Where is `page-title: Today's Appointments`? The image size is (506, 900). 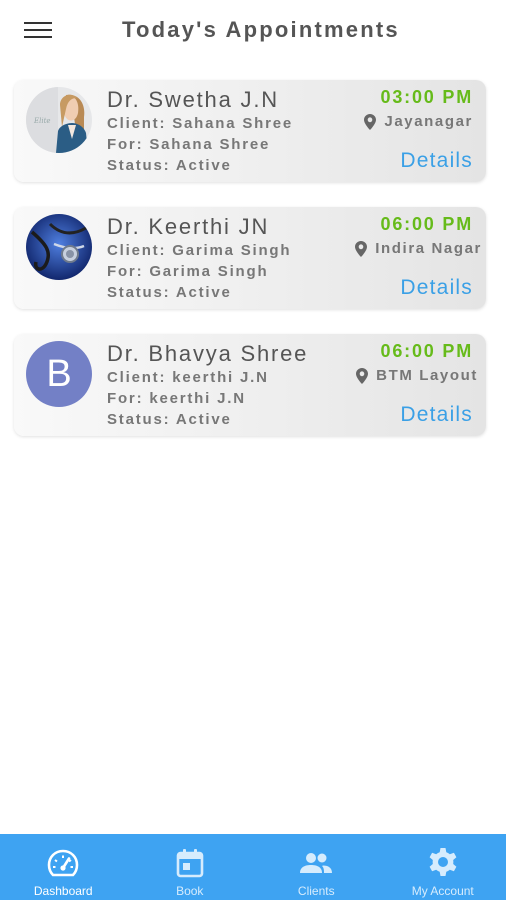 page-title: Today's Appointments is located at coordinates (261, 29).